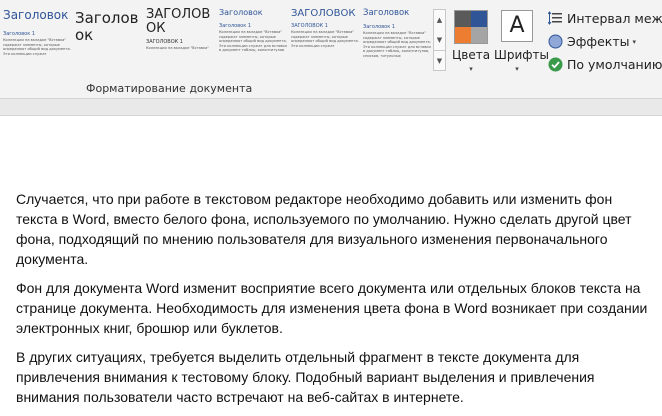  I want to click on checkmark-icon, so click(555, 64).